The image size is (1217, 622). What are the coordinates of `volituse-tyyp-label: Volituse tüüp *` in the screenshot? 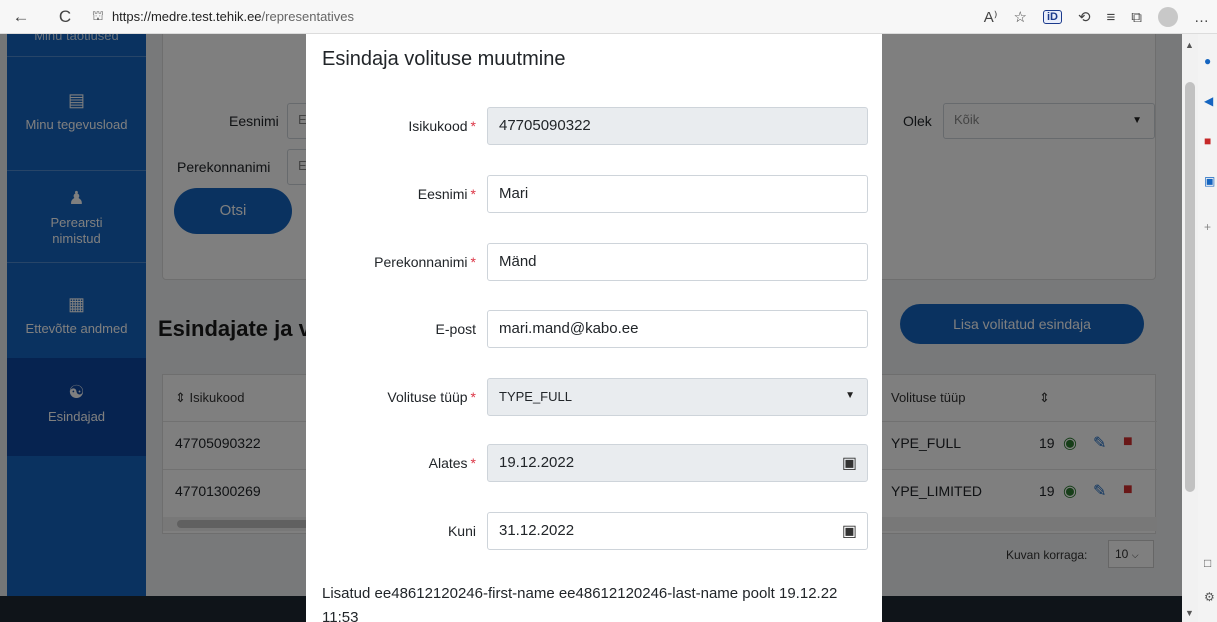 It's located at (391, 397).